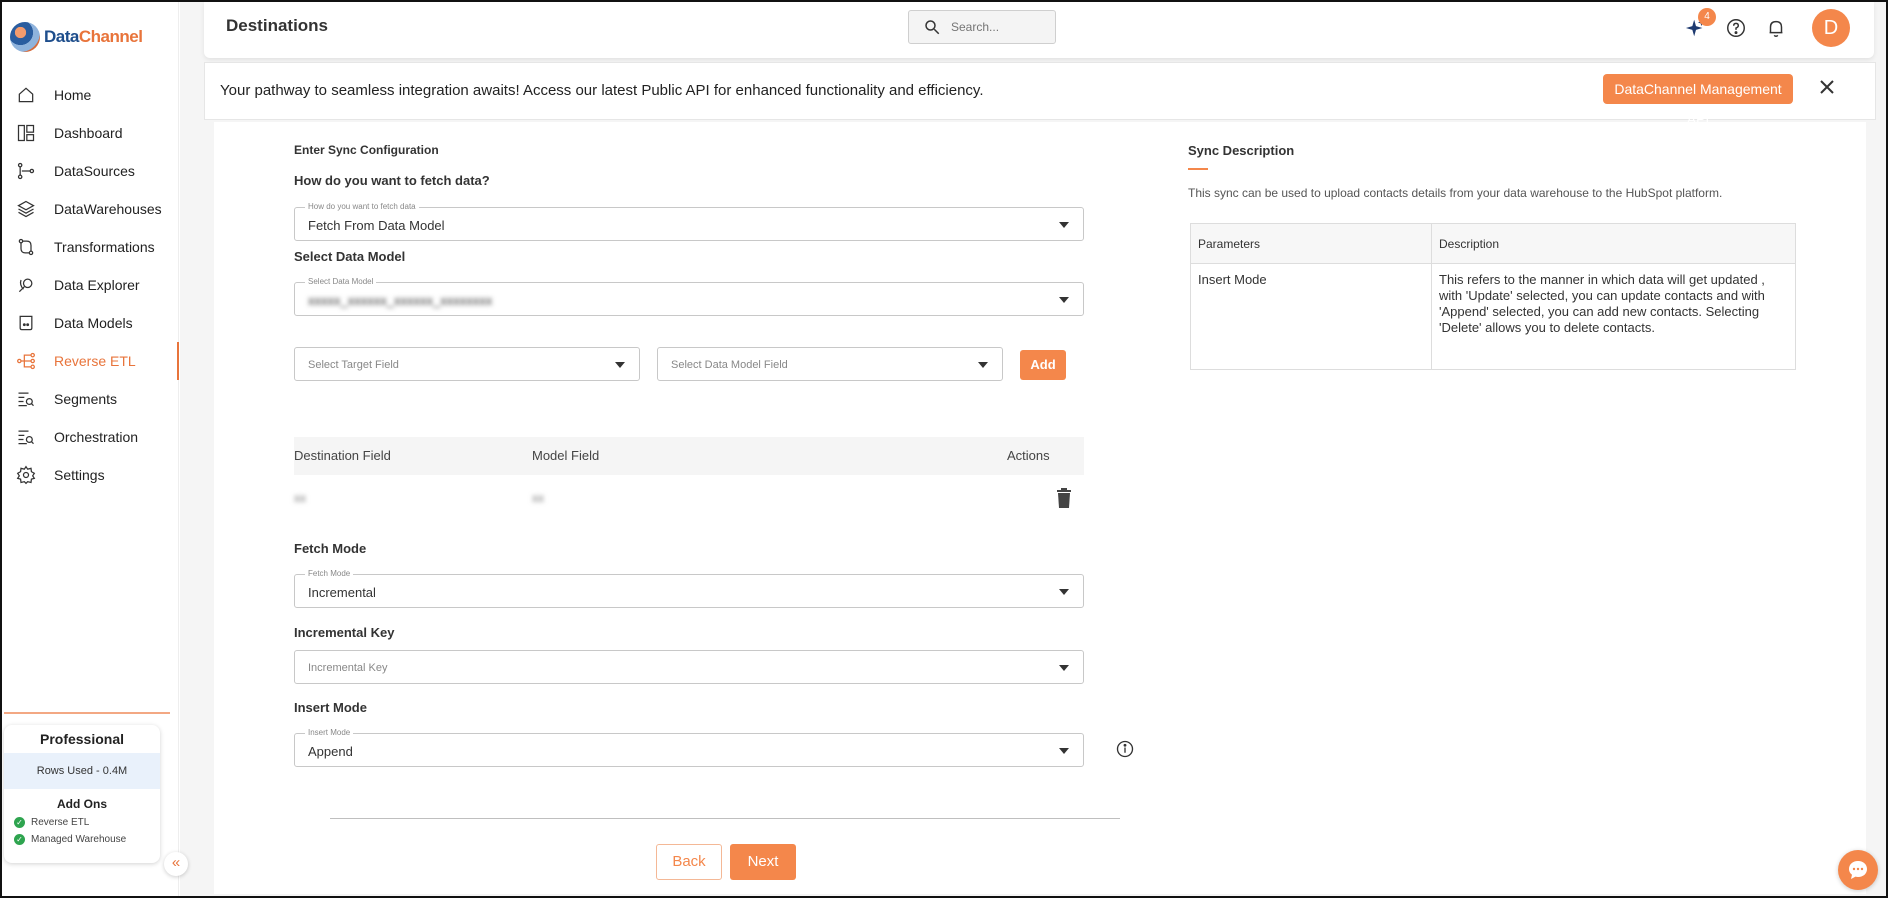 The height and width of the screenshot is (898, 1888). I want to click on sidebar-item-data-explorer: Data Explorer, so click(90, 285).